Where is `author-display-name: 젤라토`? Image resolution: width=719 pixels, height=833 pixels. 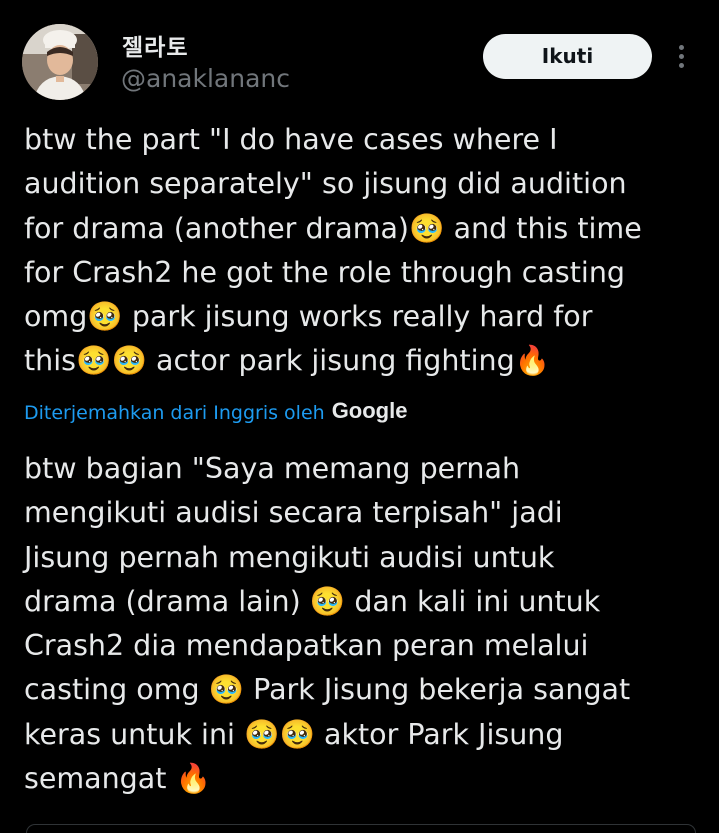 author-display-name: 젤라토 is located at coordinates (155, 45).